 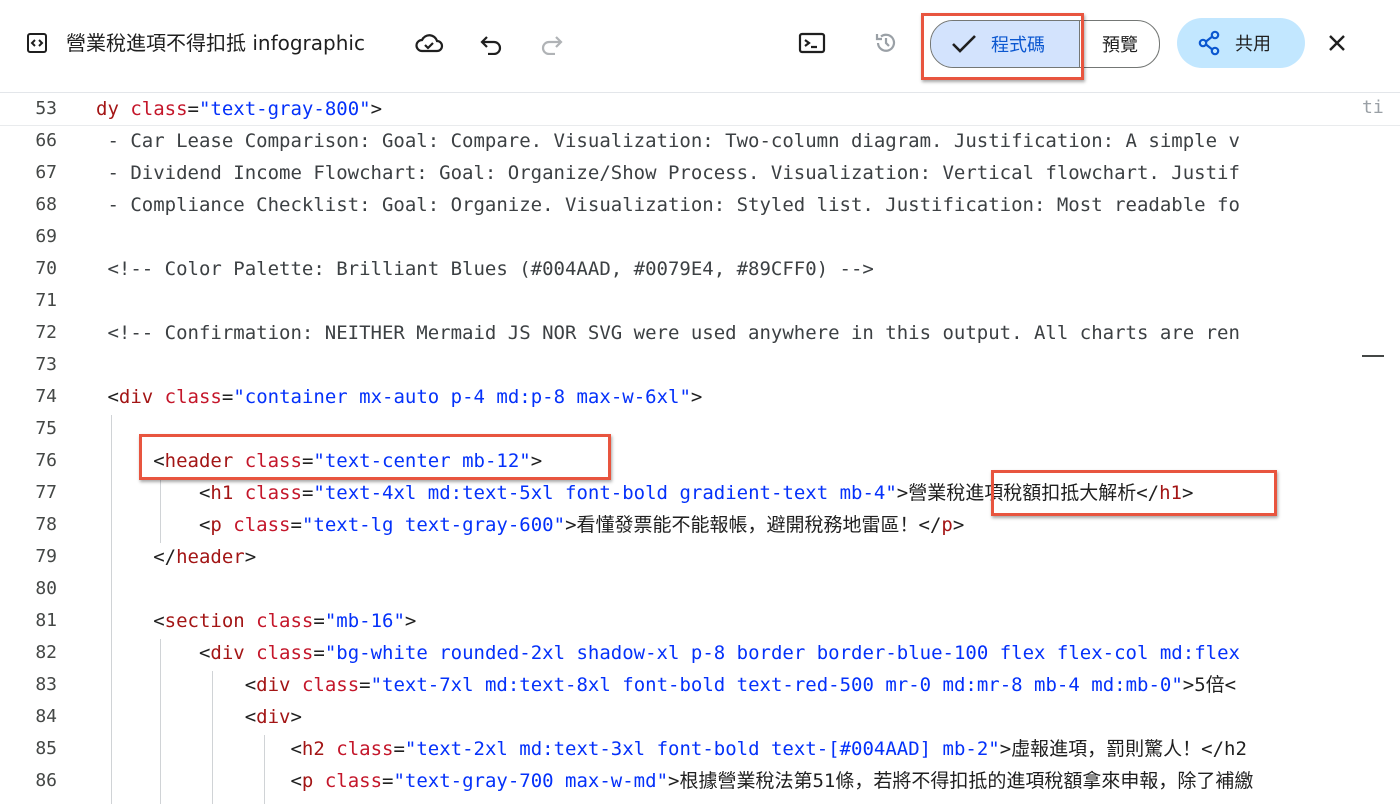 I want to click on line-number: 85, so click(x=46, y=748).